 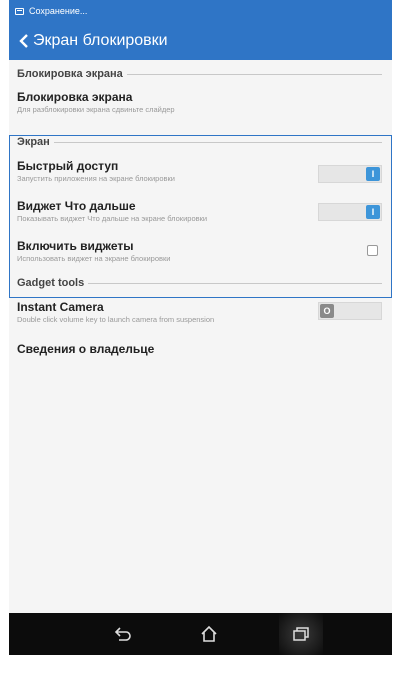 What do you see at coordinates (51, 283) in the screenshot?
I see `section-gadget-tools-label: Gadget tools` at bounding box center [51, 283].